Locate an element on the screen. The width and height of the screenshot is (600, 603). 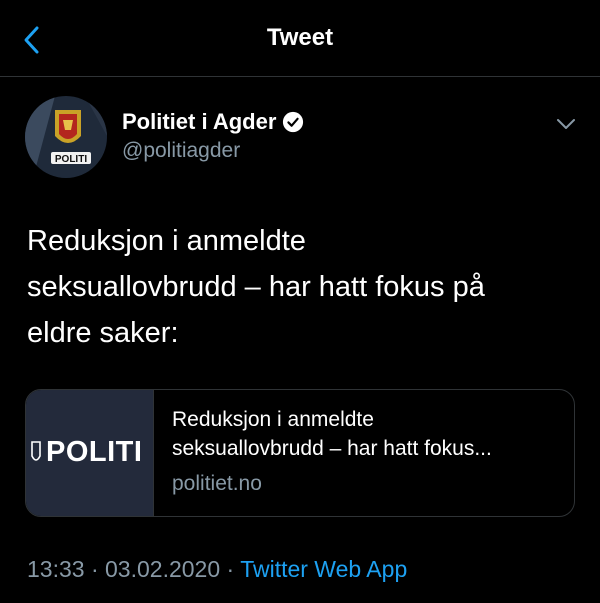
police-emblem-icon is located at coordinates (36, 451).